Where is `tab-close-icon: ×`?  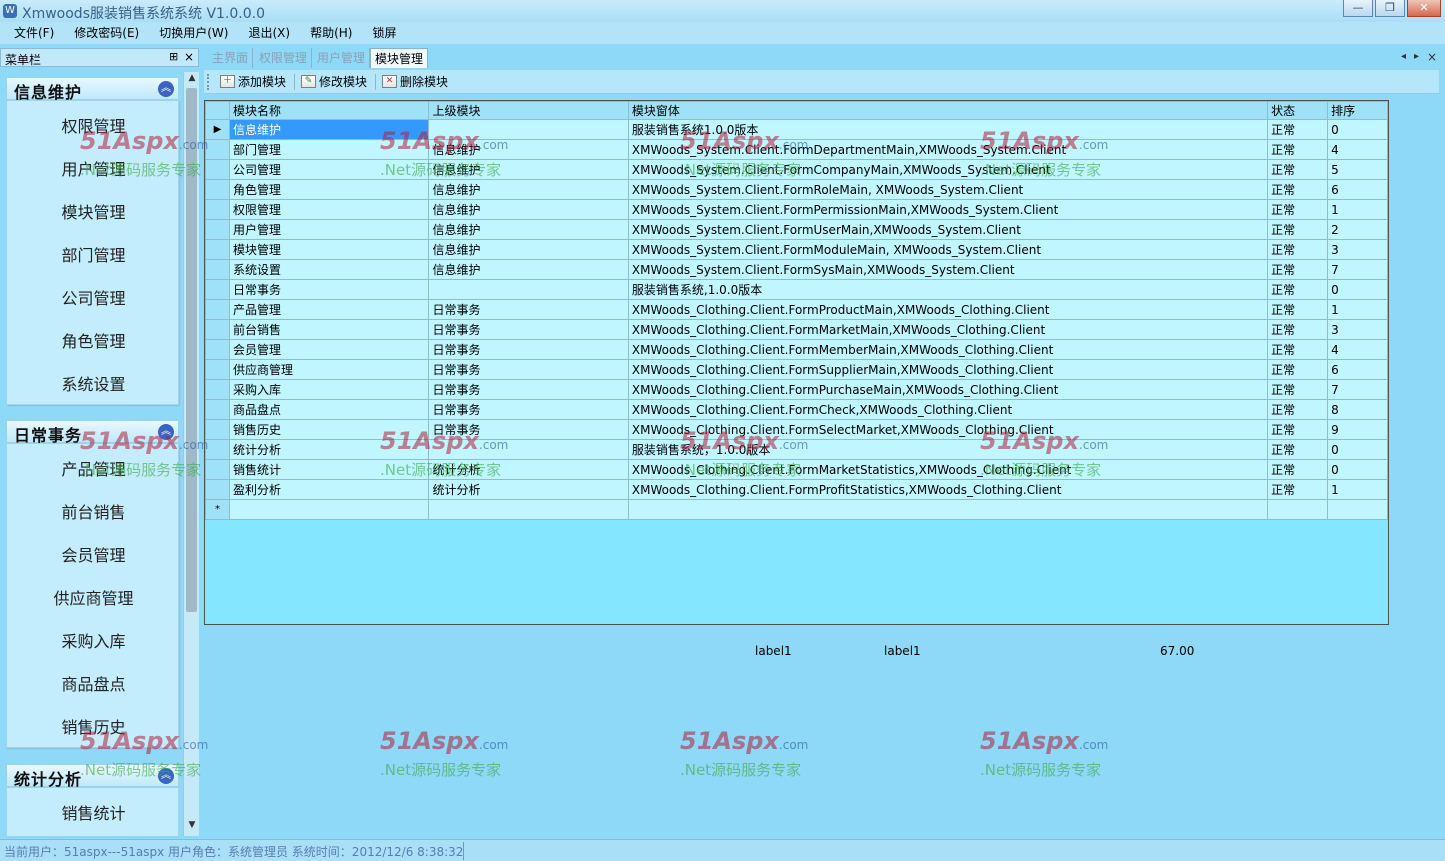 tab-close-icon: × is located at coordinates (1432, 57).